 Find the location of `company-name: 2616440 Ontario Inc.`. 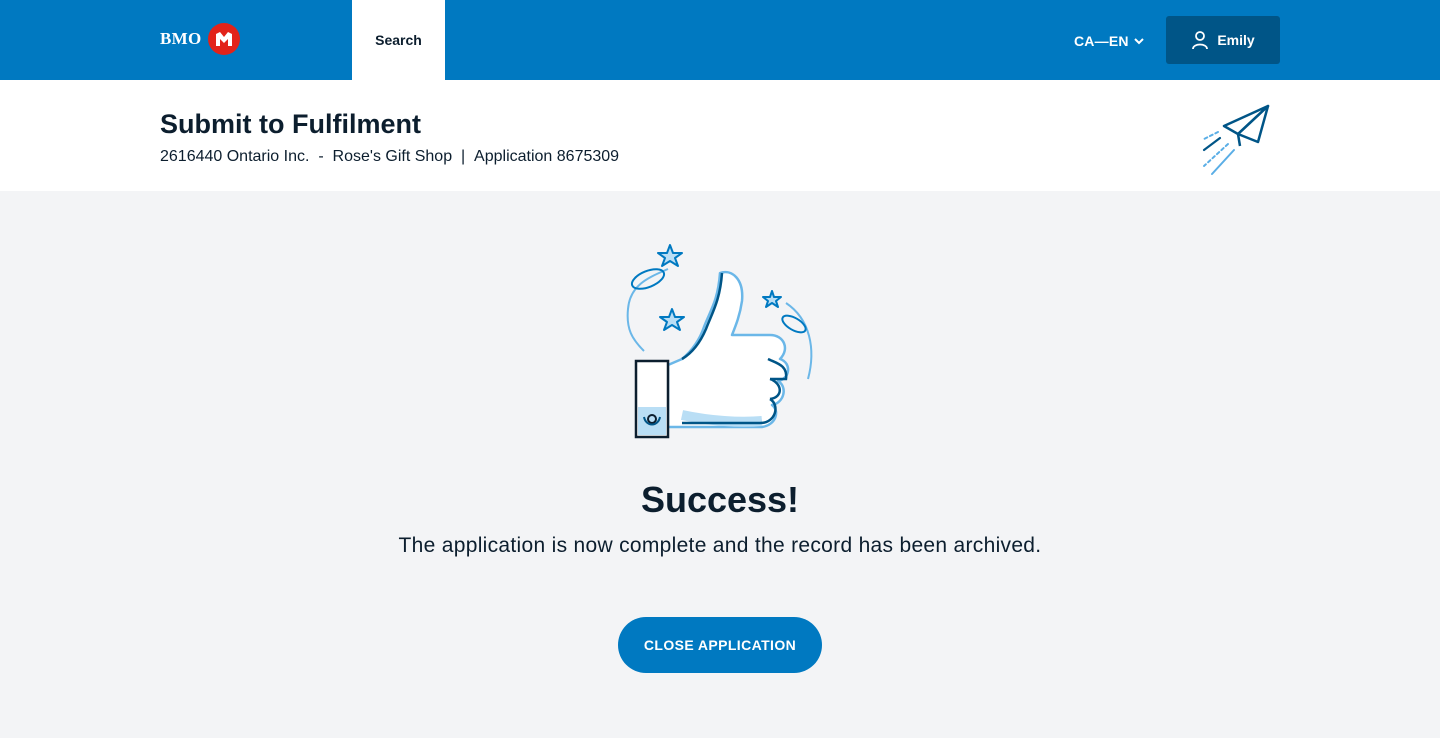

company-name: 2616440 Ontario Inc. is located at coordinates (235, 156).